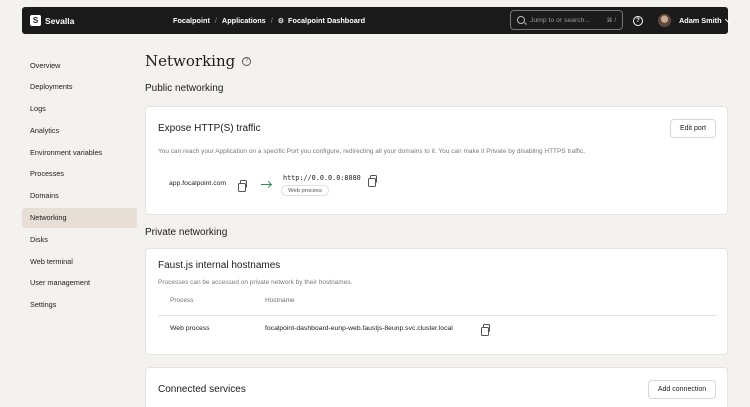 The height and width of the screenshot is (407, 750). Describe the element at coordinates (79, 217) in the screenshot. I see `sidebar-item-networking: Networking` at that location.